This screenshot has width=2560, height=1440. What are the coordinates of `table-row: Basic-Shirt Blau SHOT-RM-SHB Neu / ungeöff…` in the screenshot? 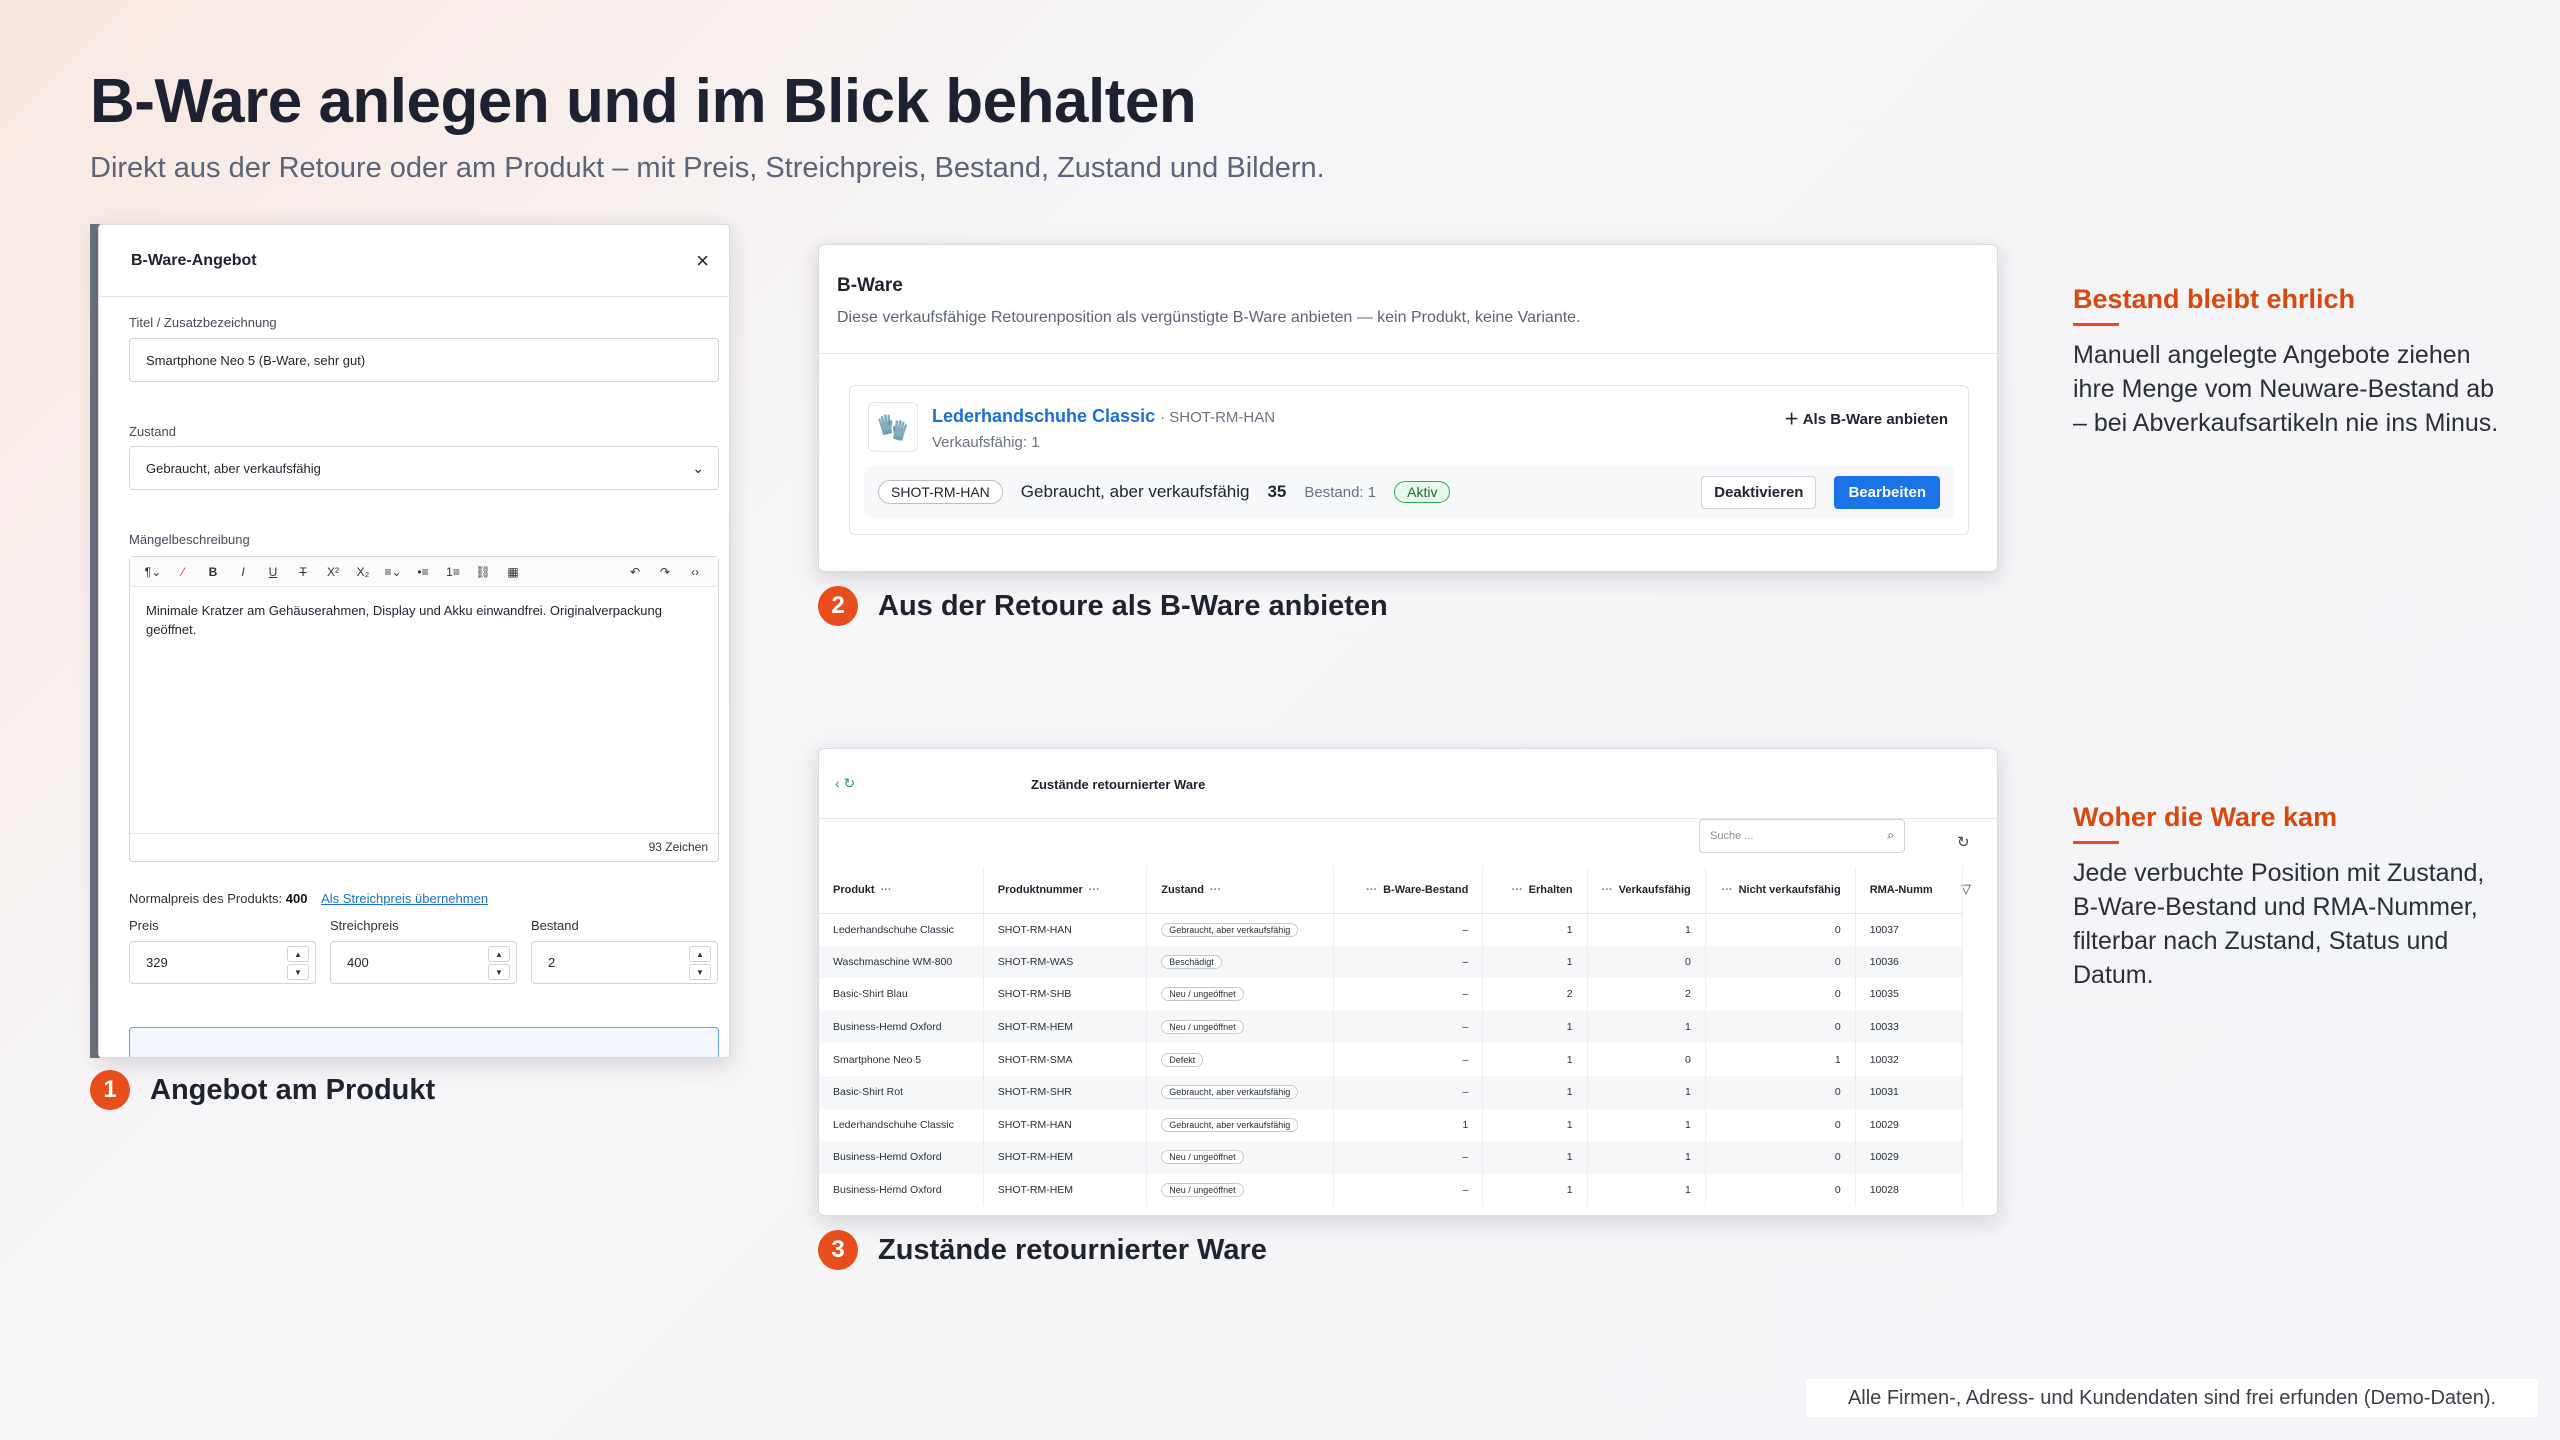 It's located at (1391, 994).